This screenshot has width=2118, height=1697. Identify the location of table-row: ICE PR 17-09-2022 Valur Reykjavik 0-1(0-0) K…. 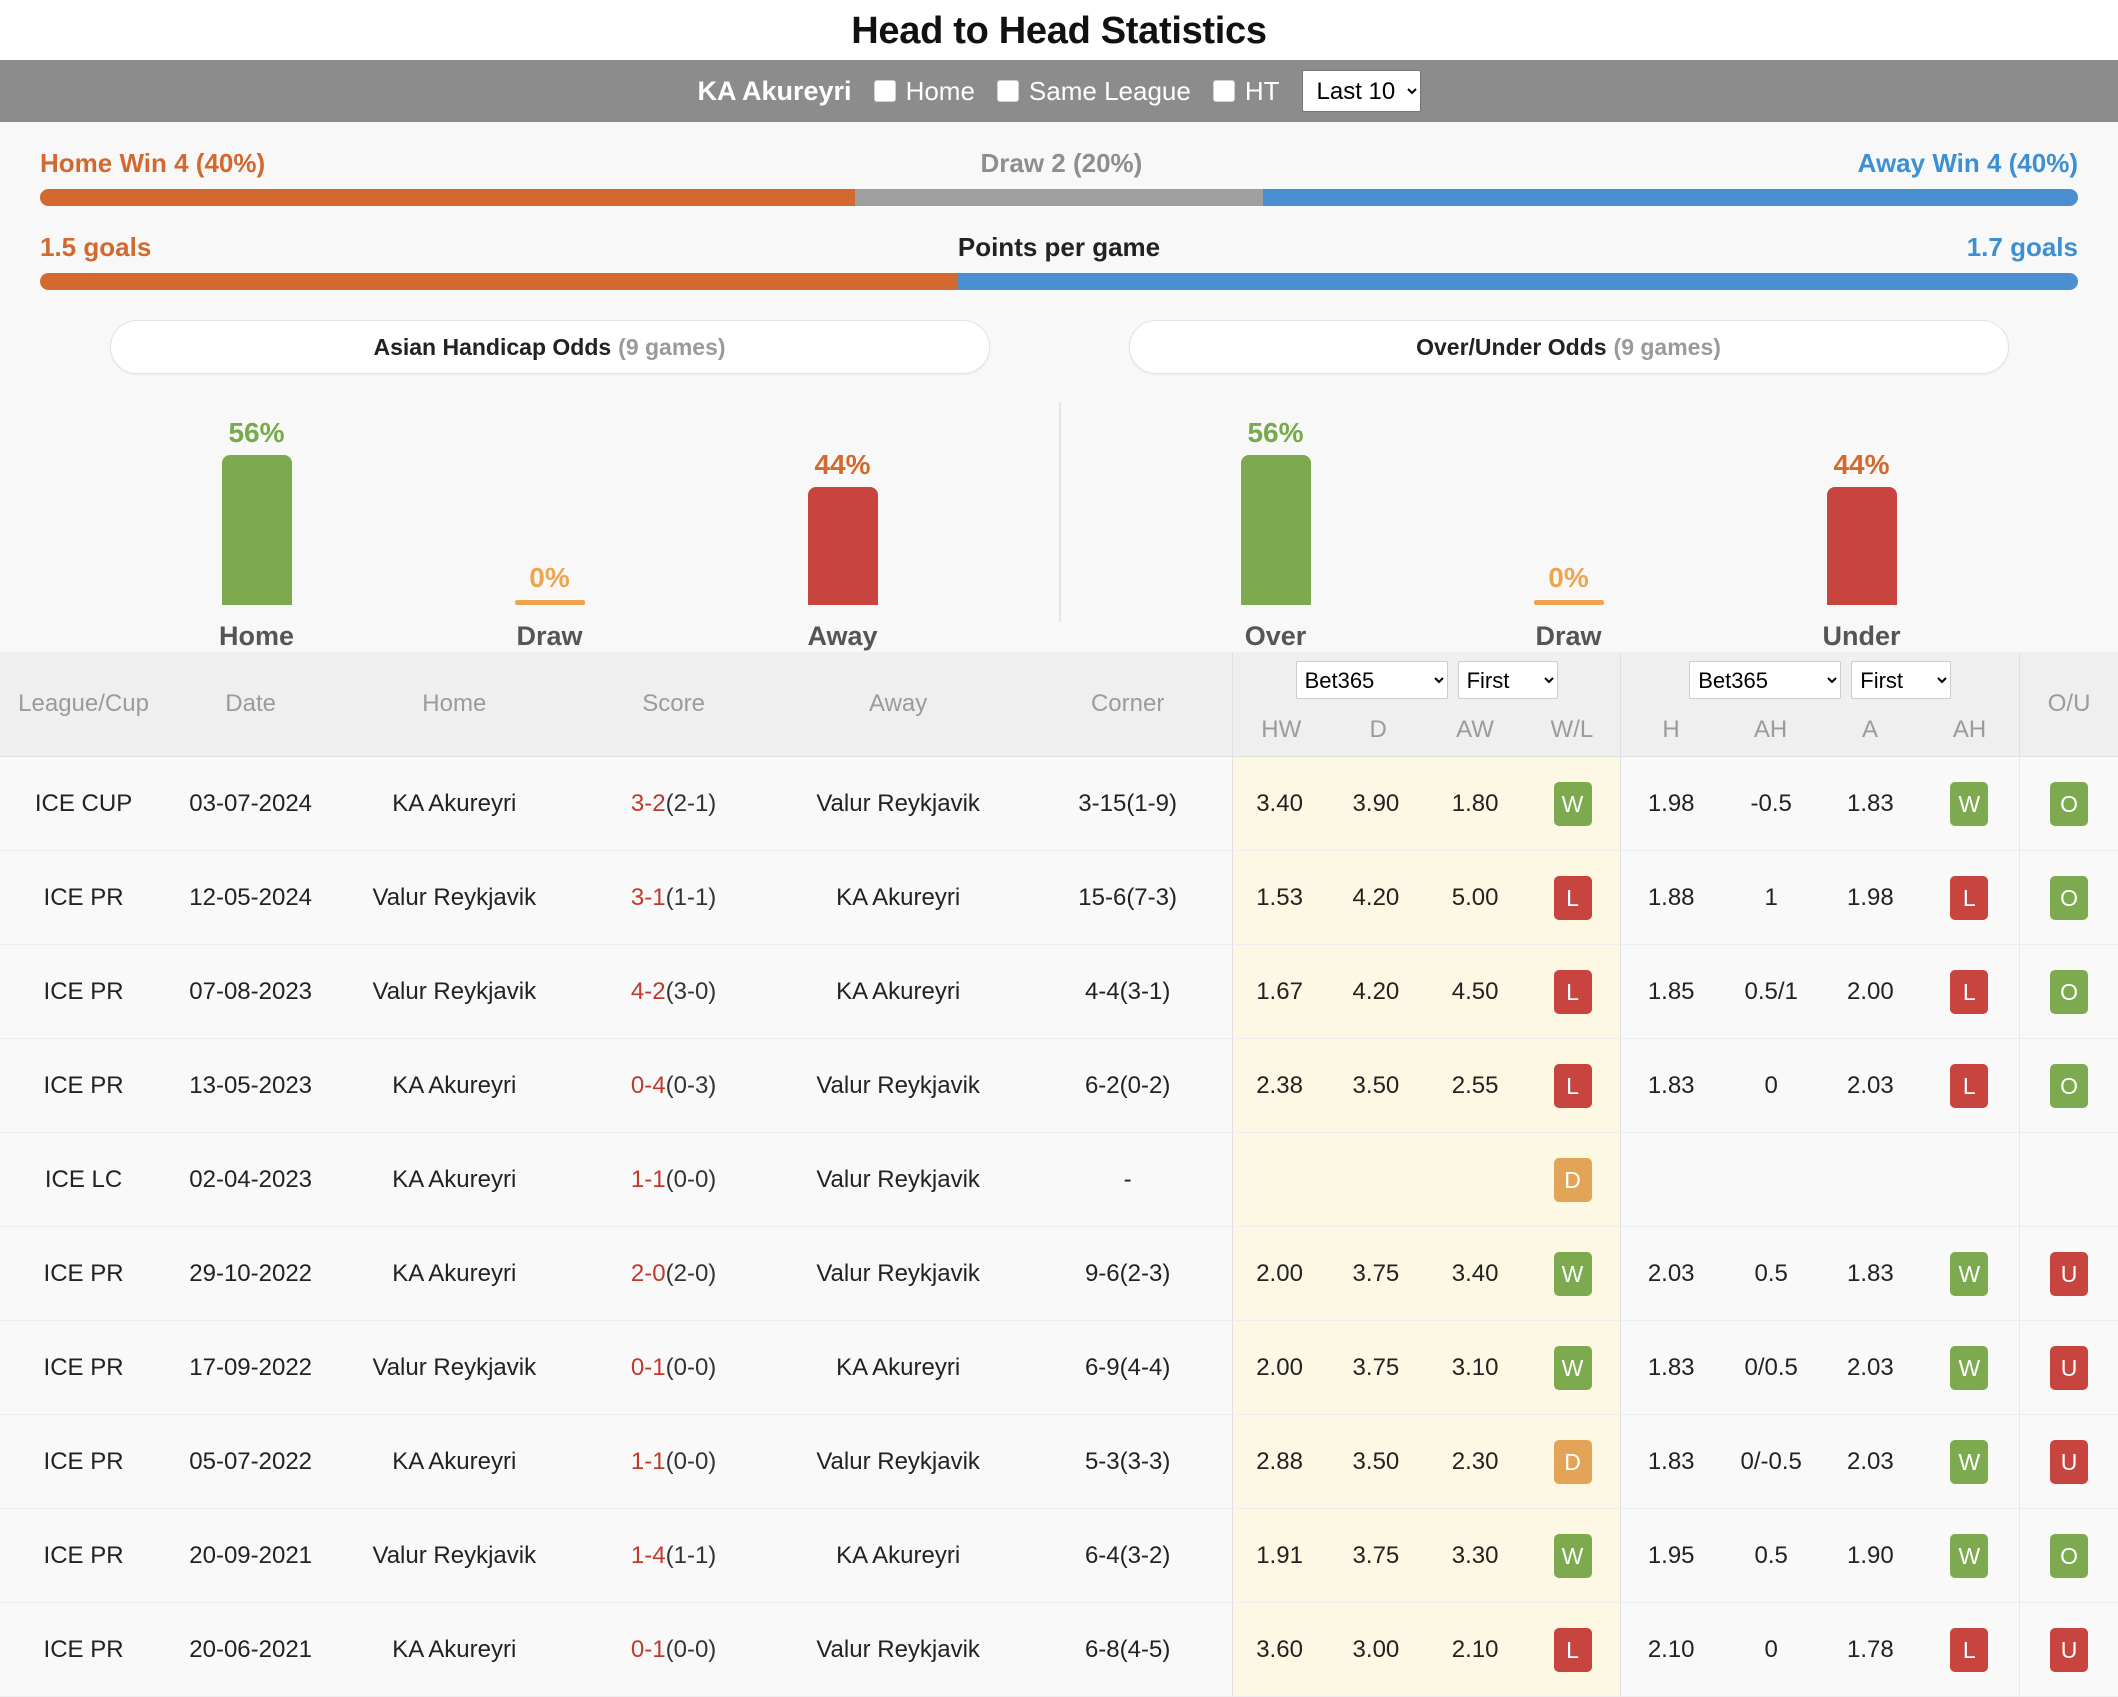
(1059, 1367).